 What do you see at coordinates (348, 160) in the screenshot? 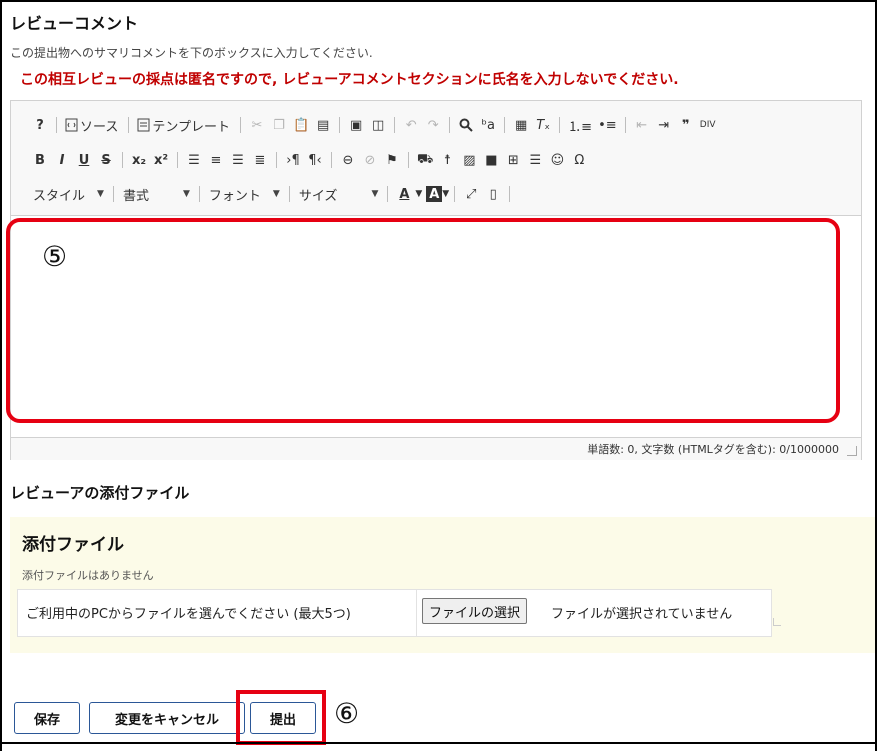
I see `link-icon: ⊖` at bounding box center [348, 160].